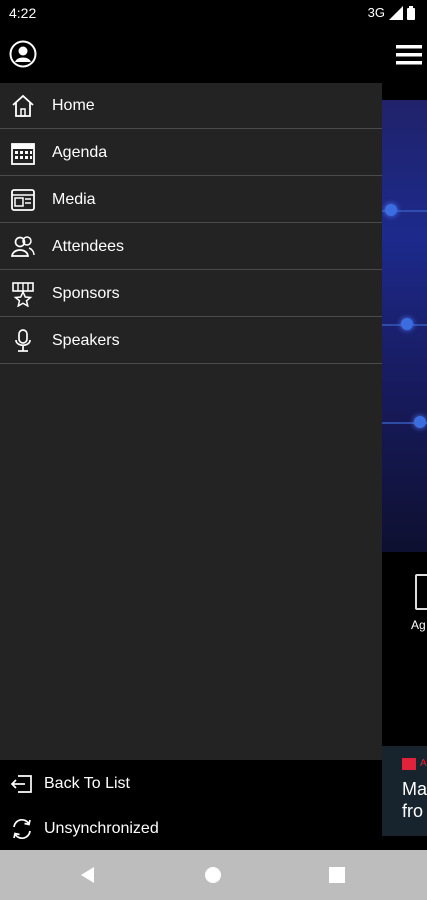 The height and width of the screenshot is (900, 427). Describe the element at coordinates (80, 152) in the screenshot. I see `drawer-item-label: Agenda` at that location.